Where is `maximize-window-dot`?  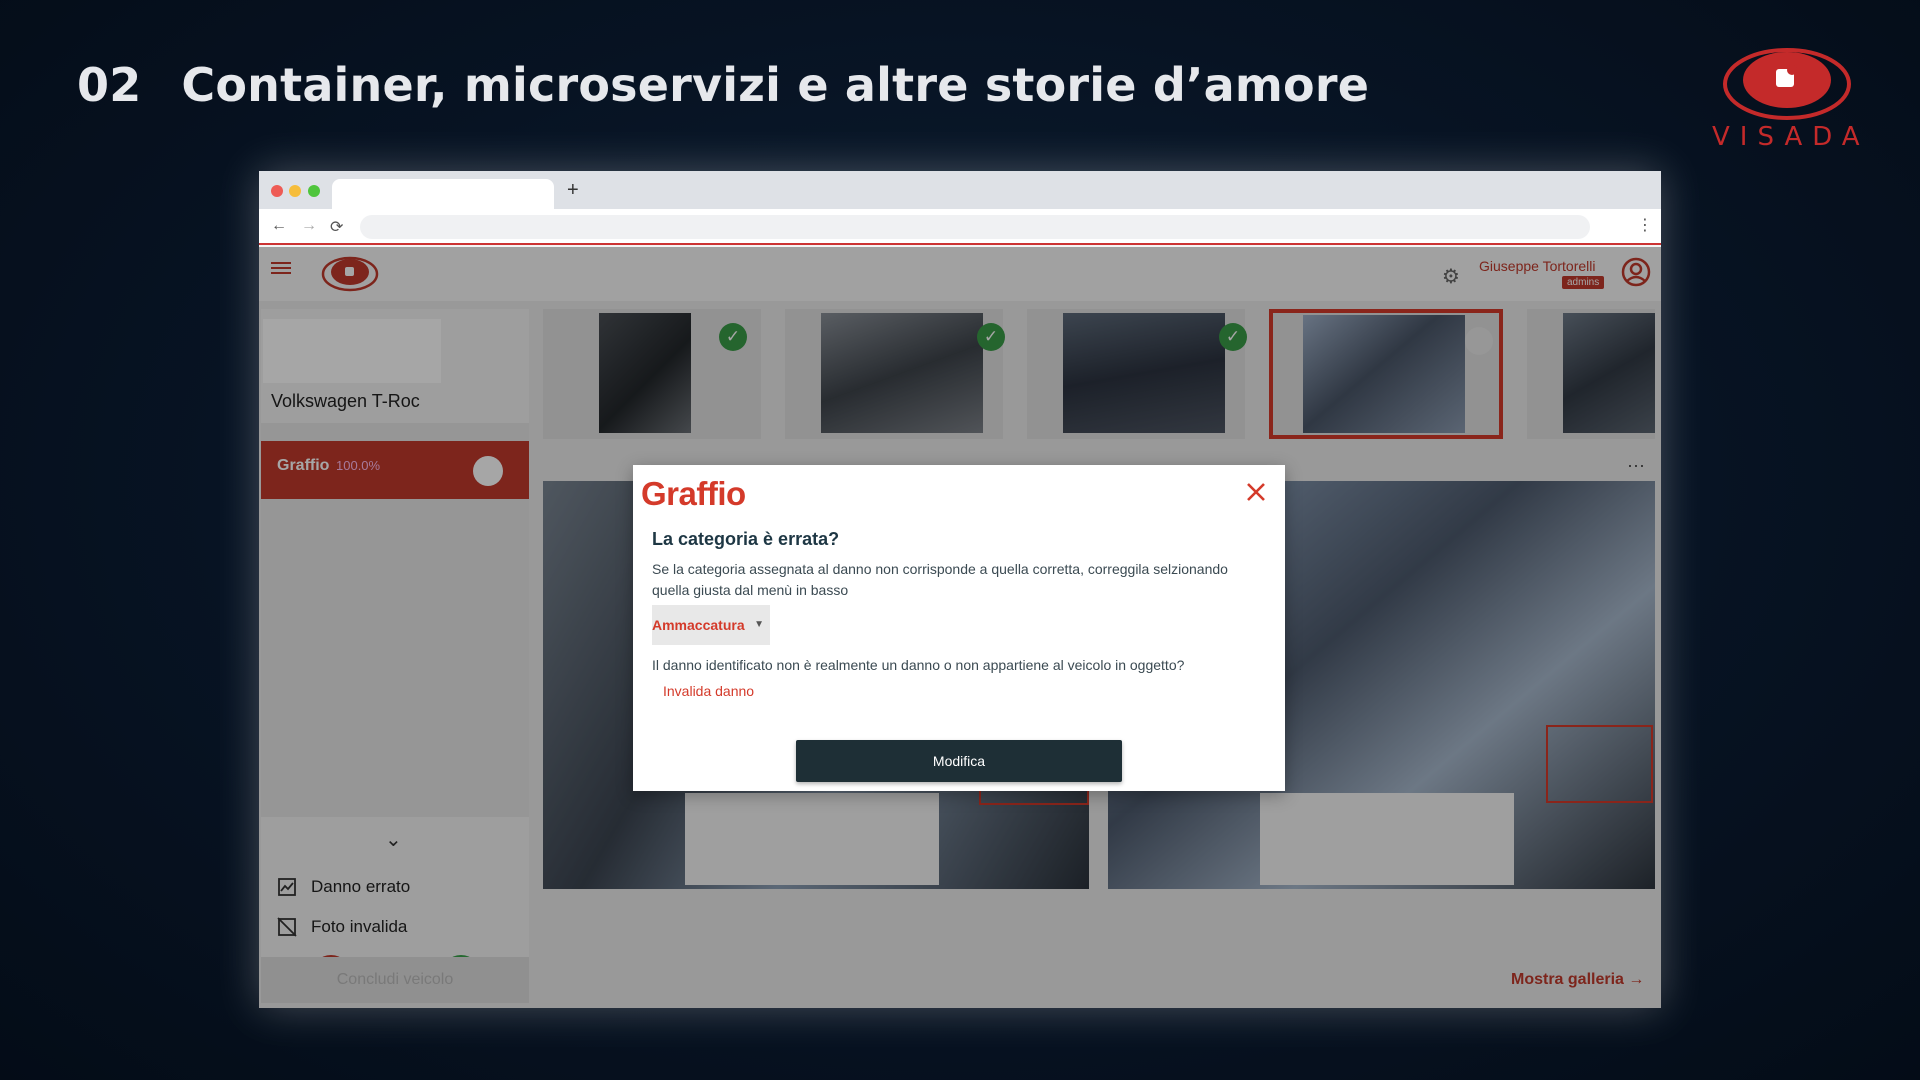 maximize-window-dot is located at coordinates (314, 191).